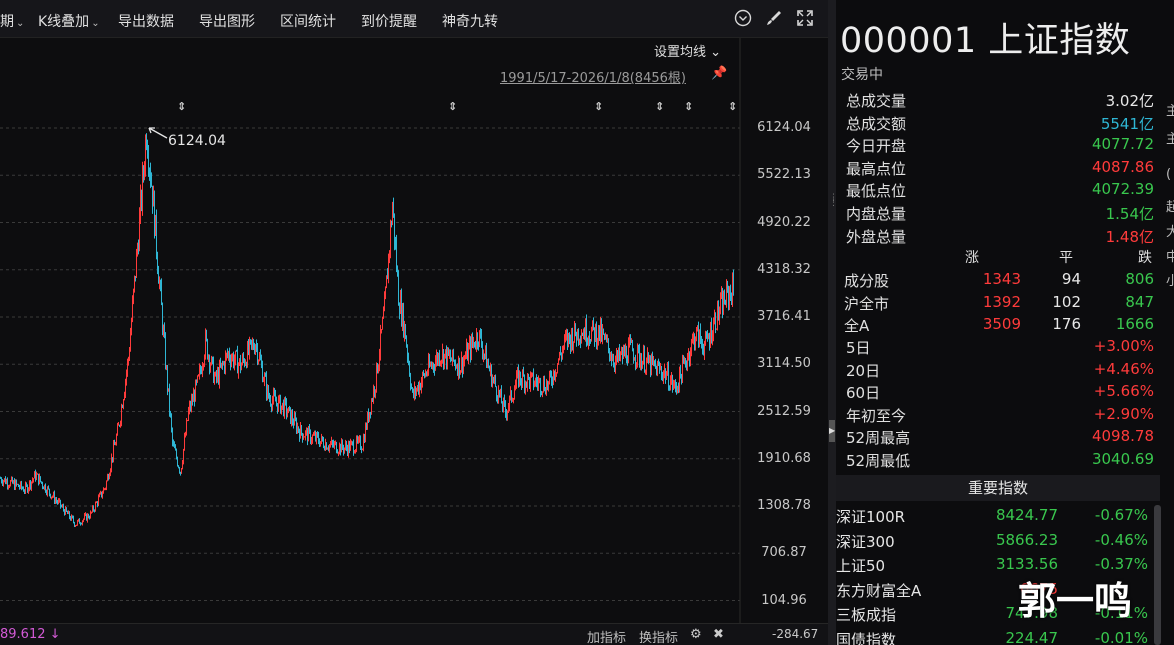 Image resolution: width=1174 pixels, height=645 pixels. What do you see at coordinates (1123, 346) in the screenshot?
I see `perf-value: +3.00%` at bounding box center [1123, 346].